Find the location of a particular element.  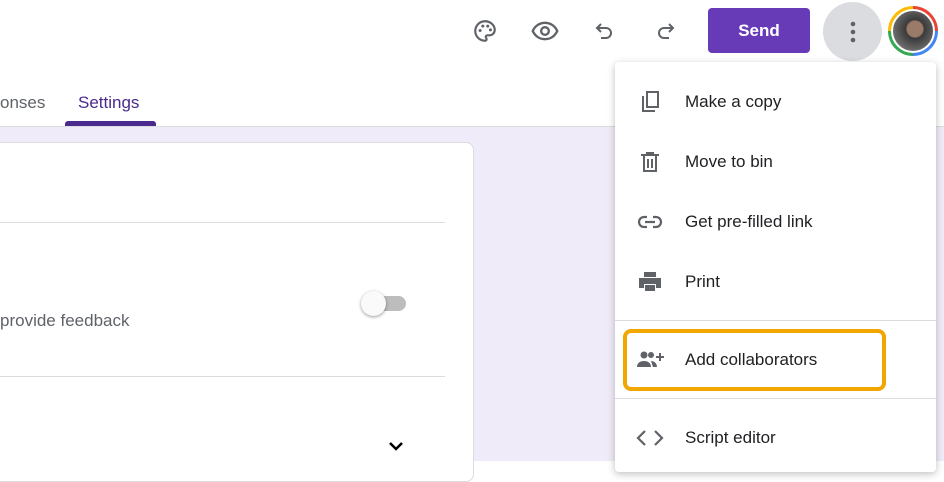

avatar is located at coordinates (913, 31).